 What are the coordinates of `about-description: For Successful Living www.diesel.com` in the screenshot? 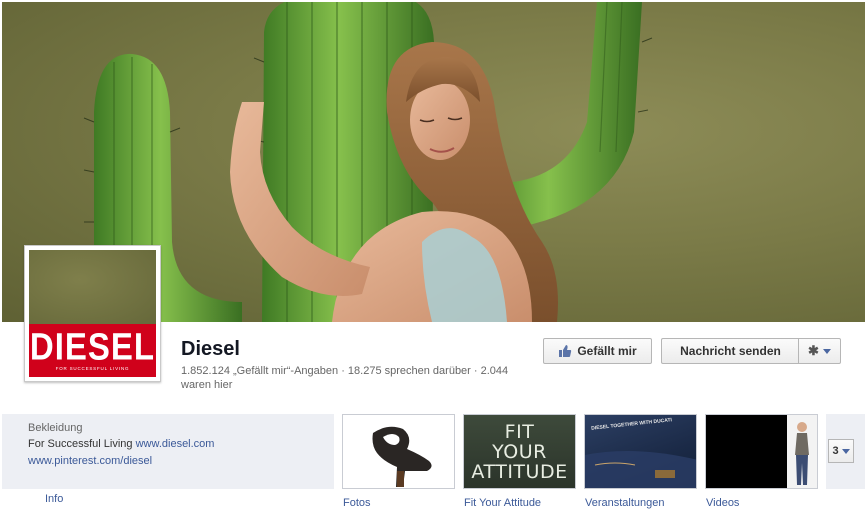 It's located at (121, 444).